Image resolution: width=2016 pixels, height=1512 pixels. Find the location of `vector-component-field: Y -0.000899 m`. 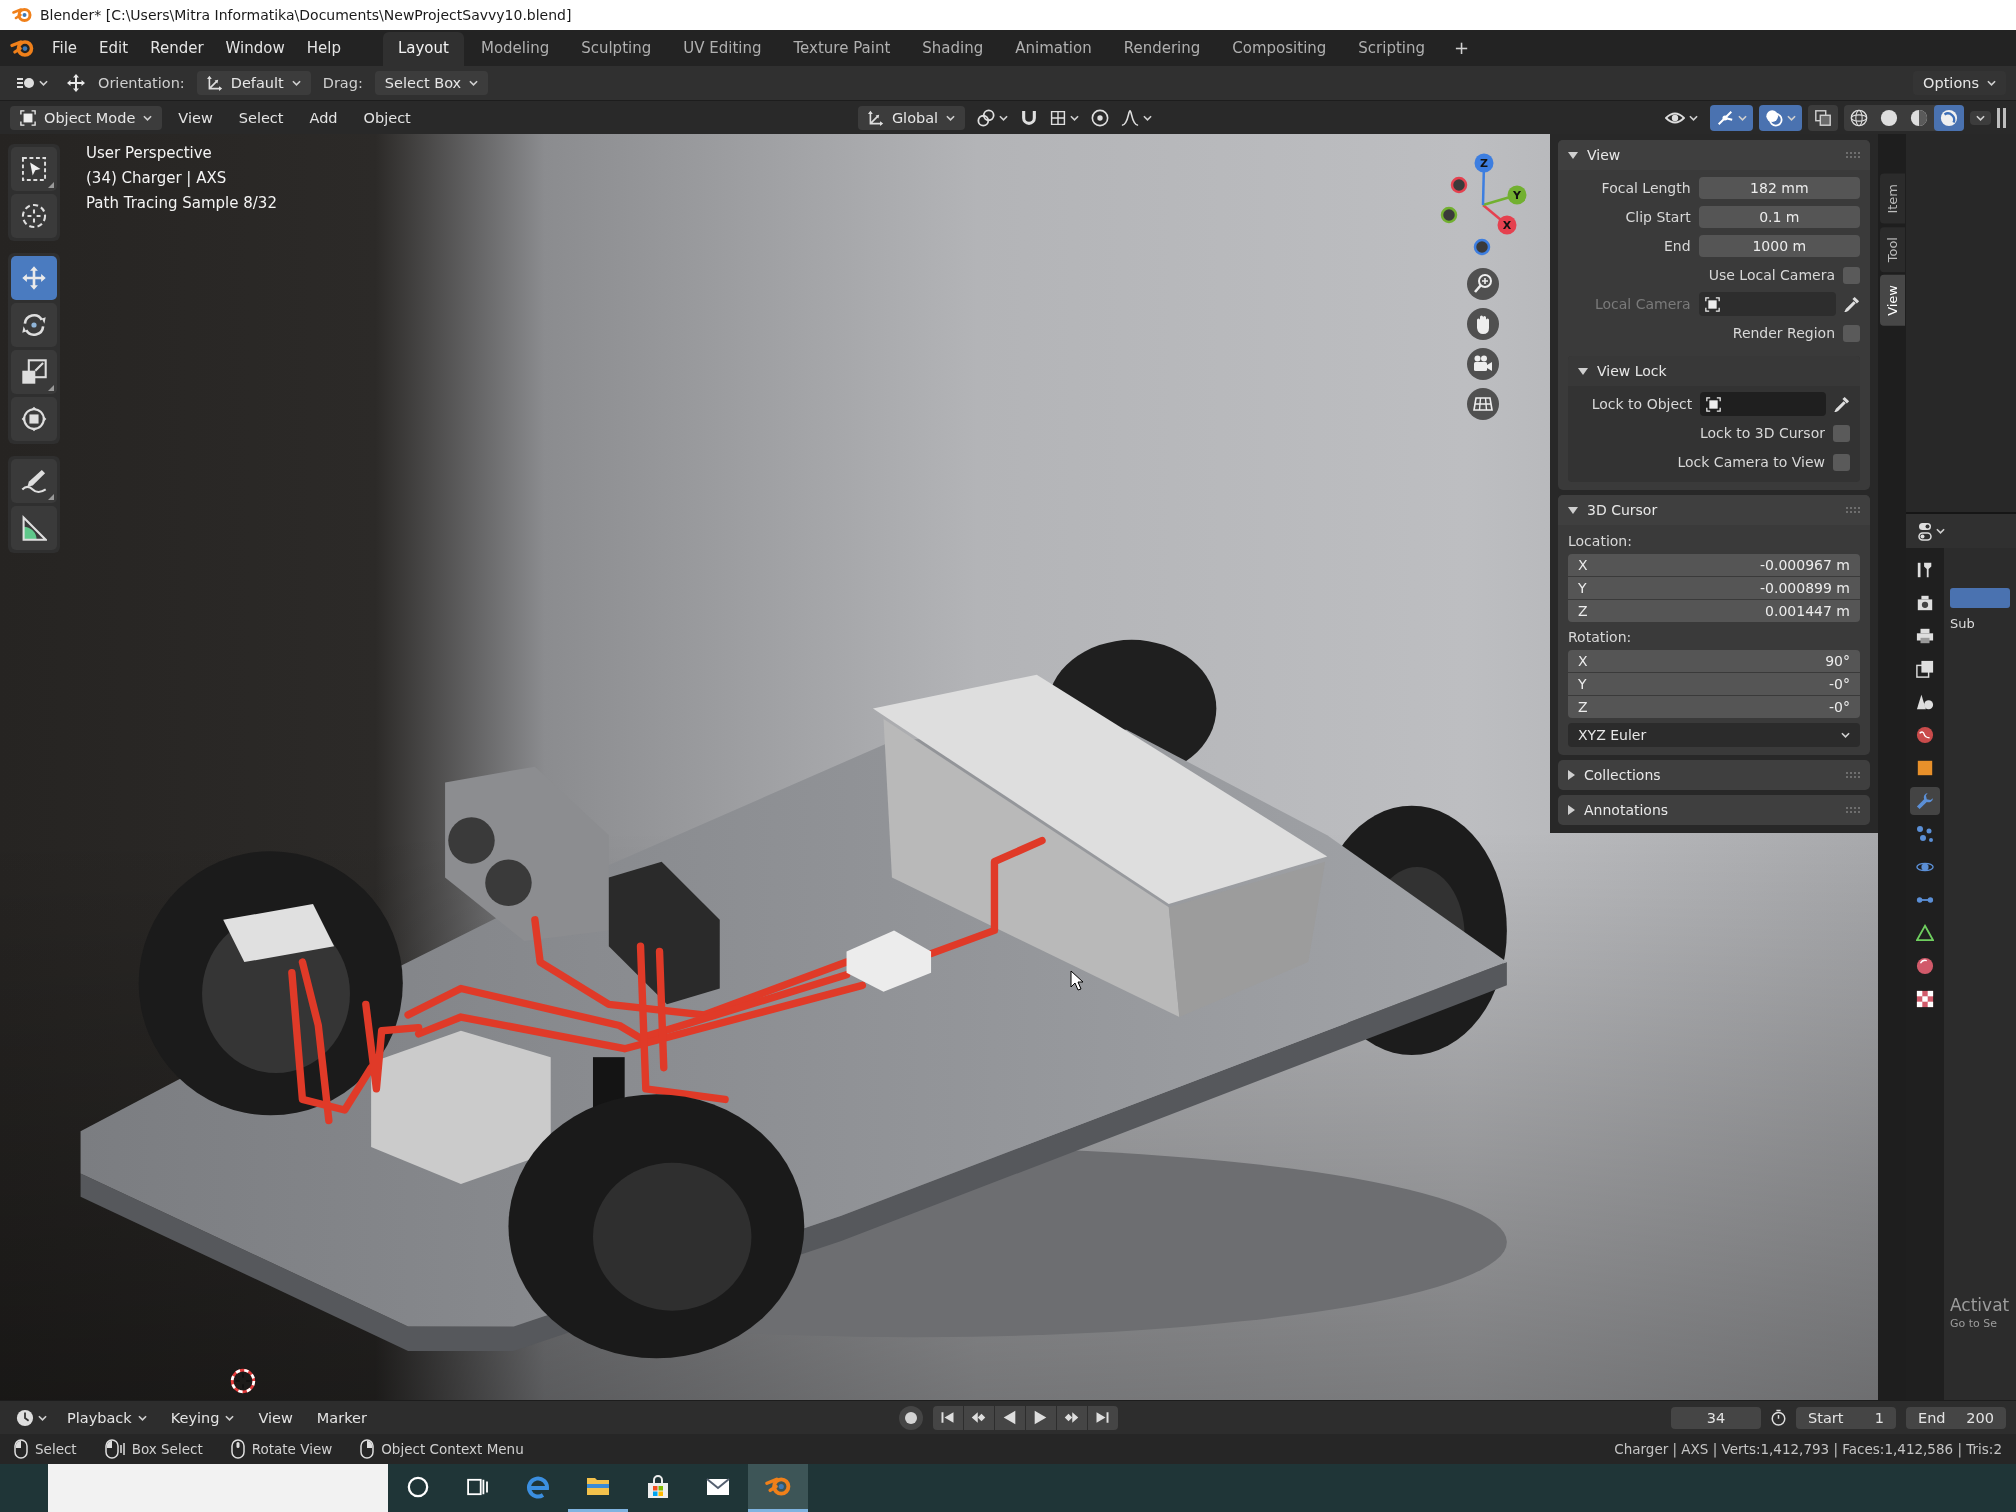

vector-component-field: Y -0.000899 m is located at coordinates (1714, 588).